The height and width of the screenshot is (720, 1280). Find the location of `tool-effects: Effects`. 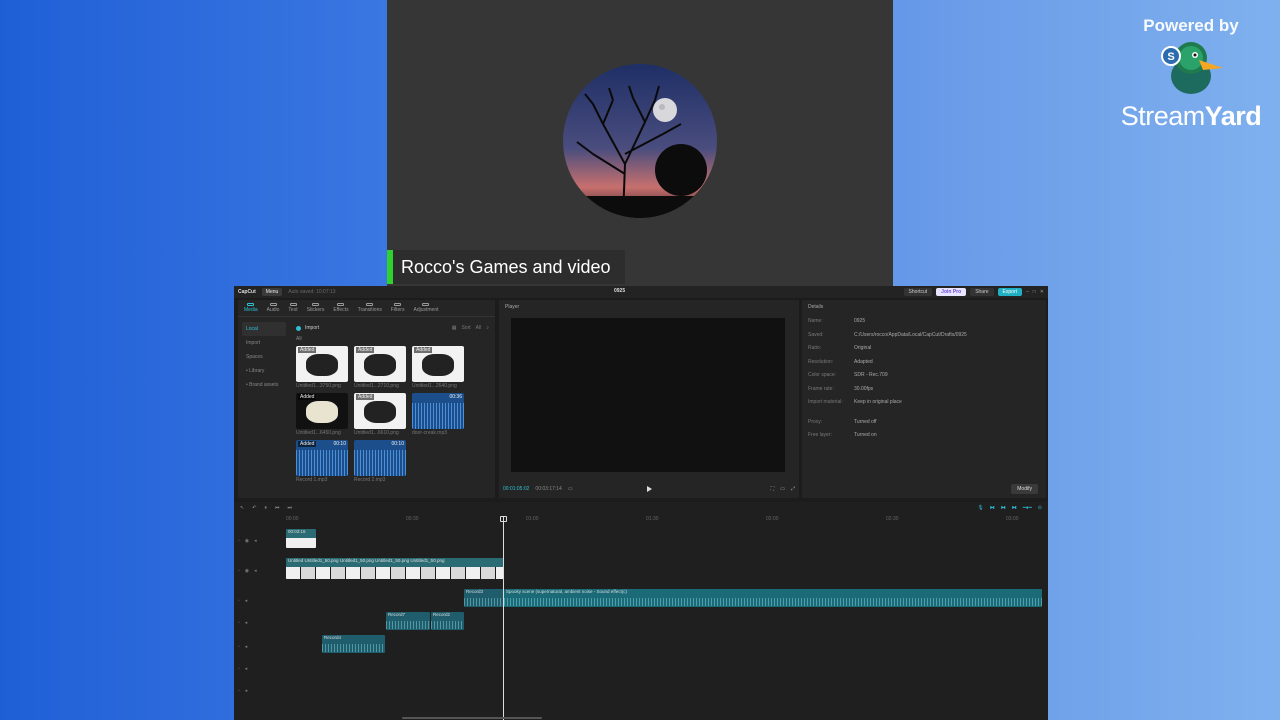

tool-effects: Effects is located at coordinates (341, 308).